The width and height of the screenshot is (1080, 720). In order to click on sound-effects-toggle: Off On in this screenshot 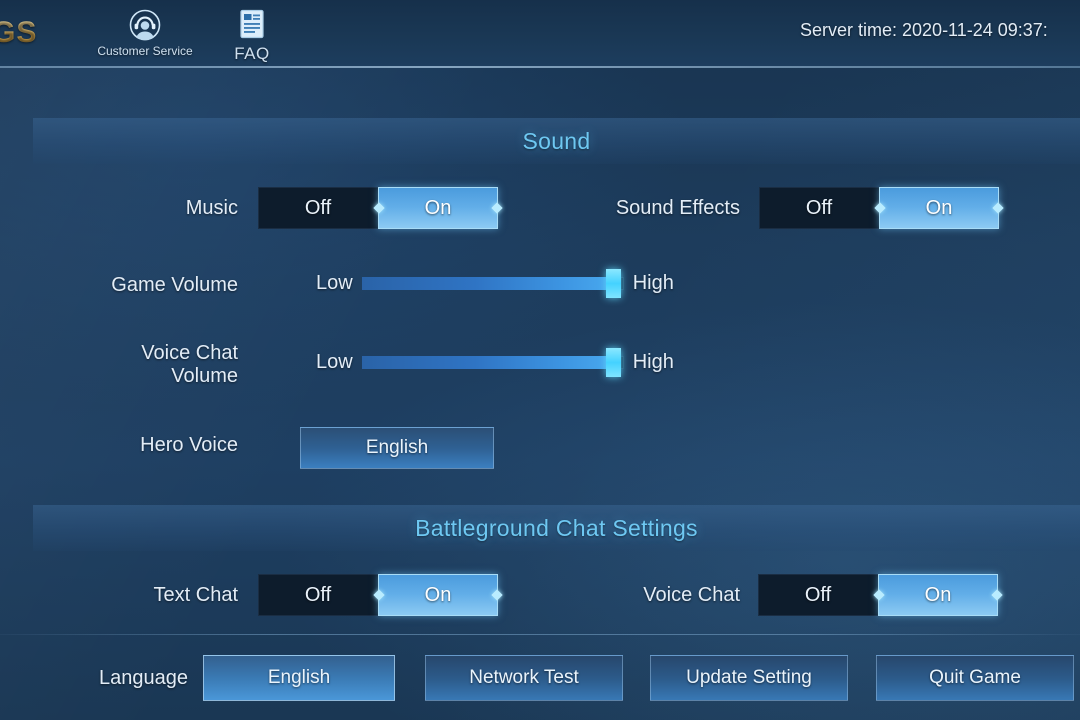, I will do `click(881, 208)`.